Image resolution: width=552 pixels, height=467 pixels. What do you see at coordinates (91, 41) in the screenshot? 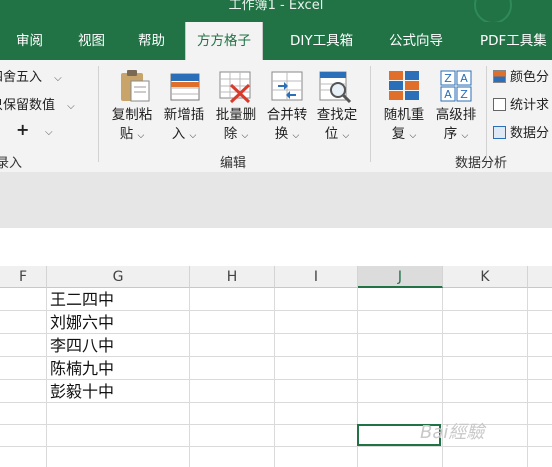
I see `tab-view: 视图` at bounding box center [91, 41].